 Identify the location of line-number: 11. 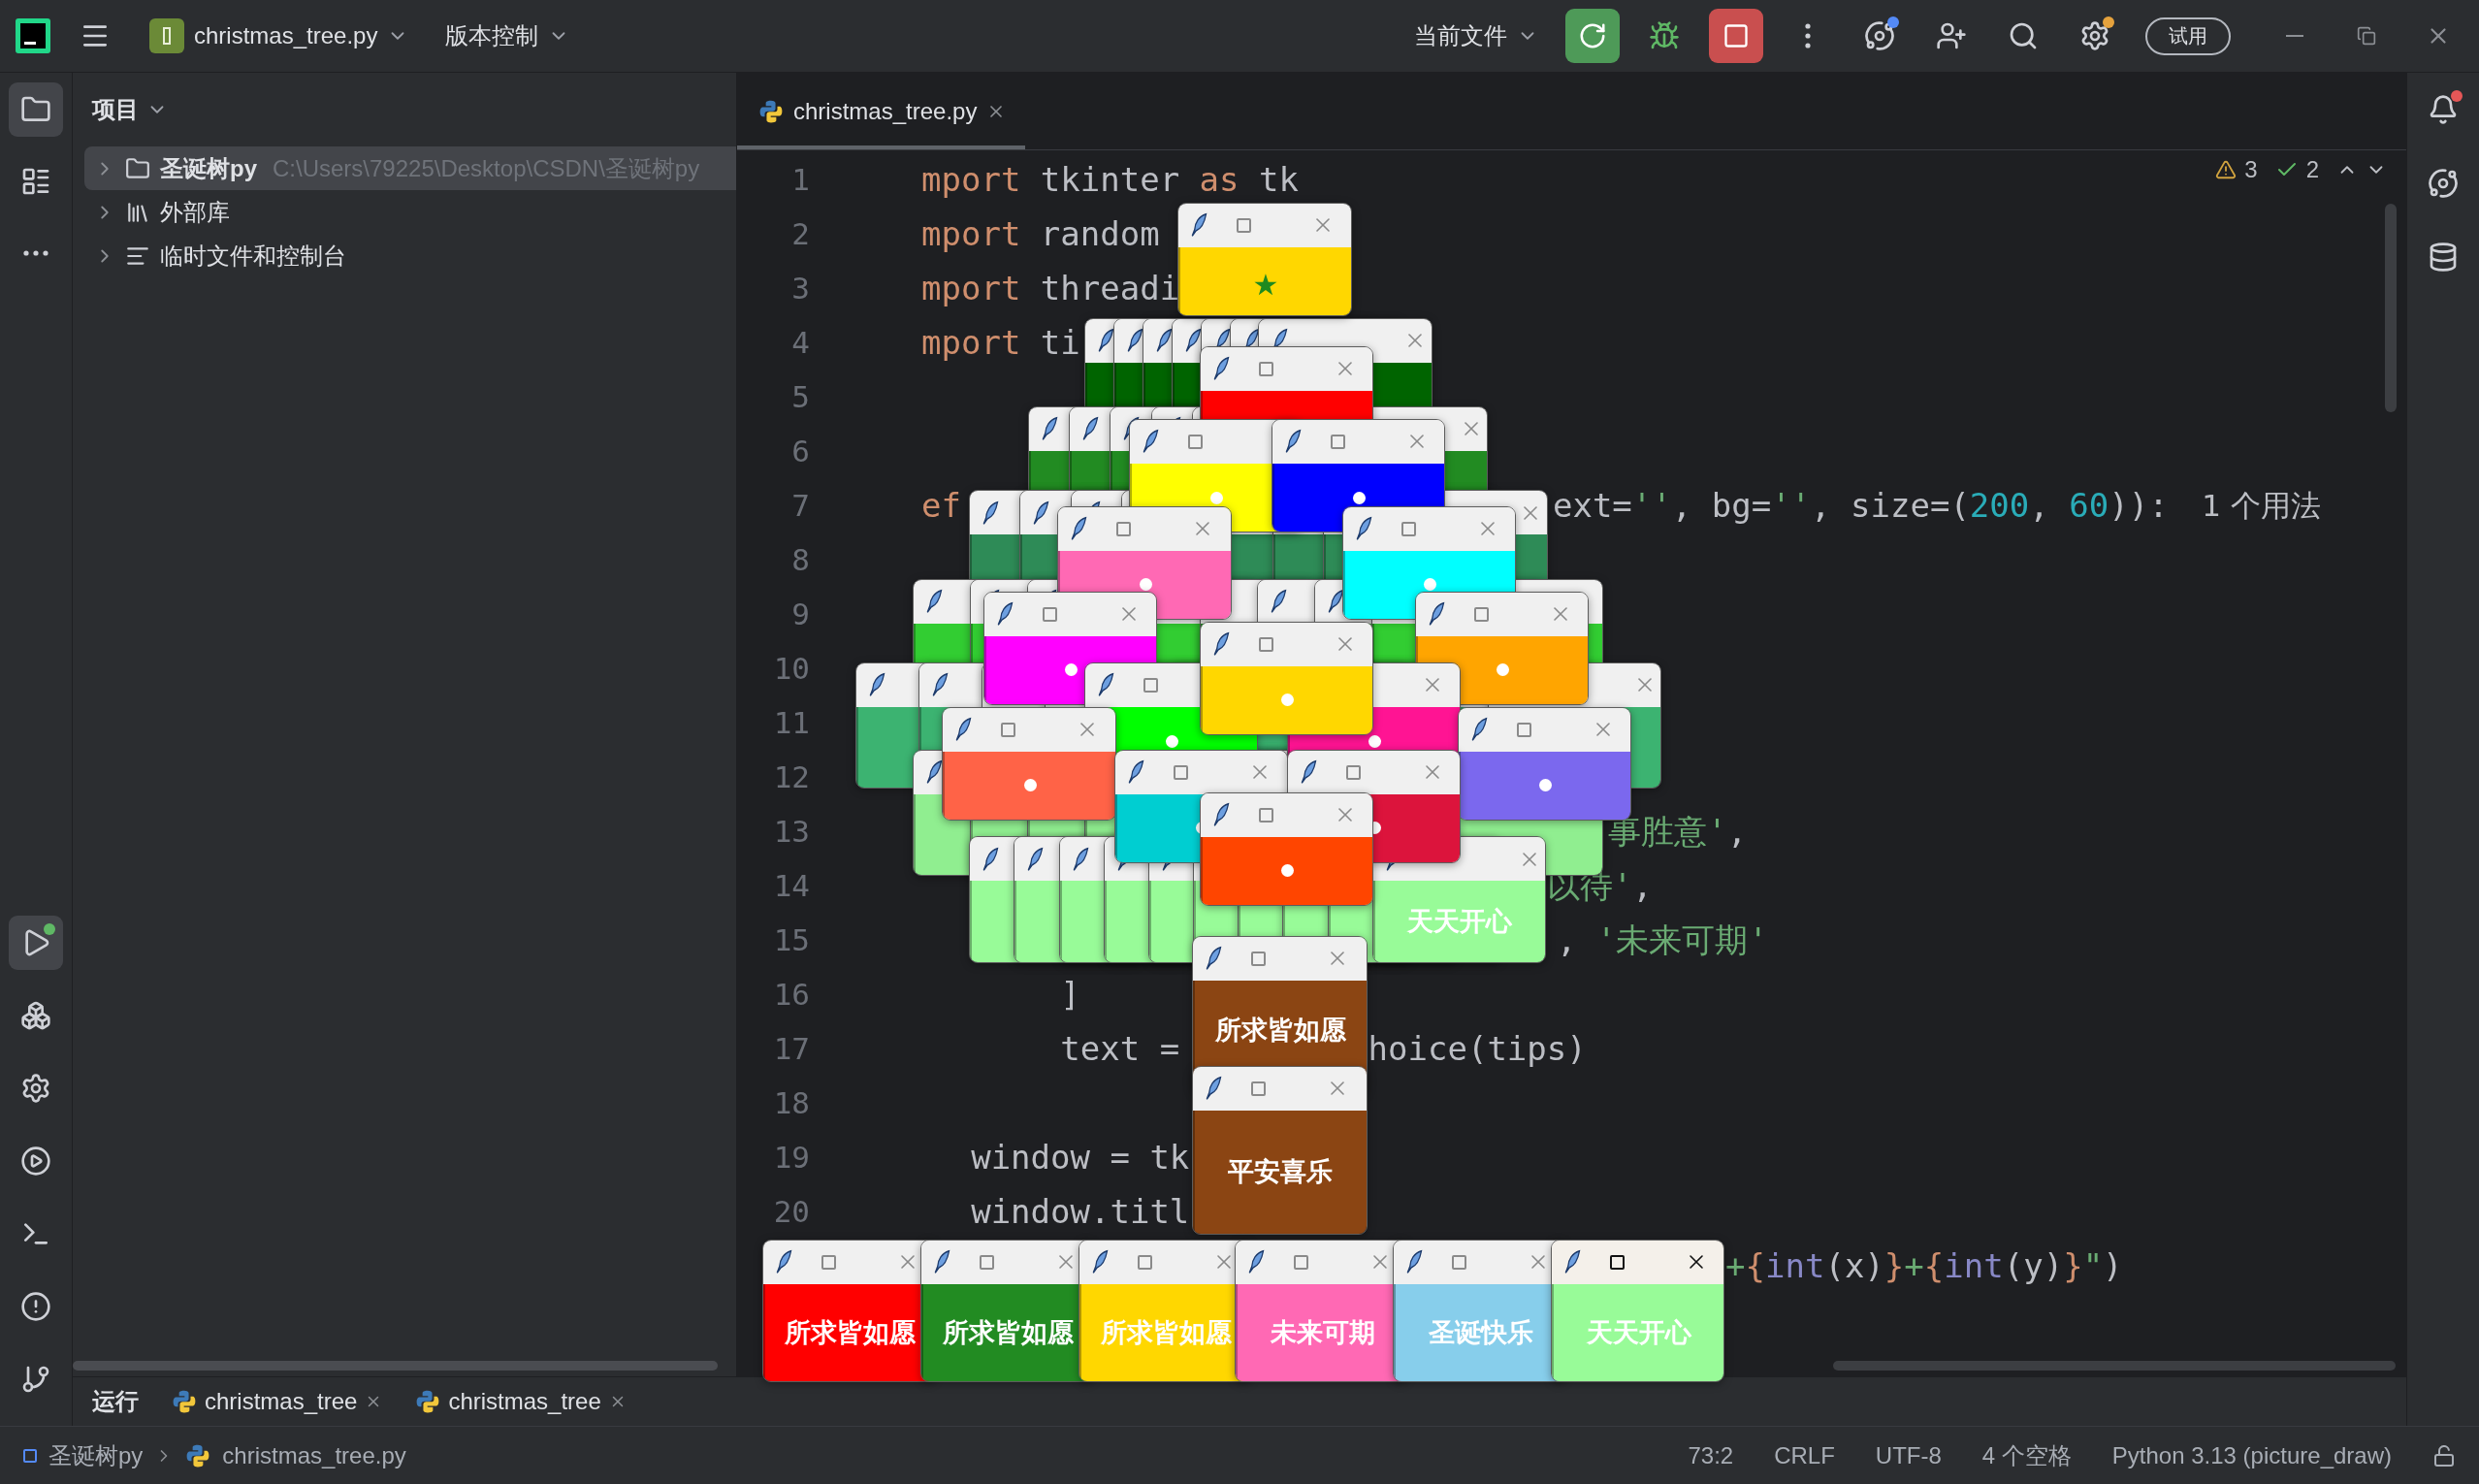
(791, 722).